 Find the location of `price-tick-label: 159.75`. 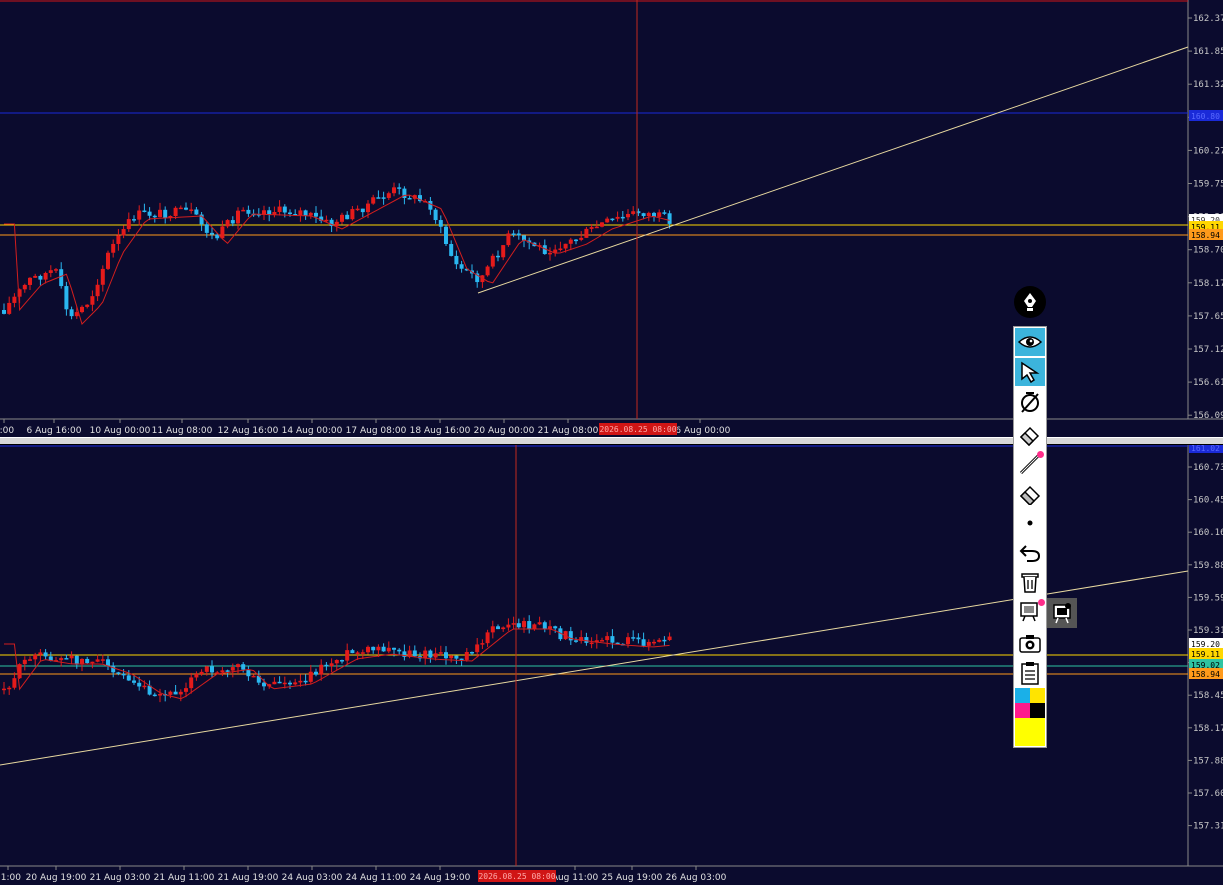

price-tick-label: 159.75 is located at coordinates (1208, 185).